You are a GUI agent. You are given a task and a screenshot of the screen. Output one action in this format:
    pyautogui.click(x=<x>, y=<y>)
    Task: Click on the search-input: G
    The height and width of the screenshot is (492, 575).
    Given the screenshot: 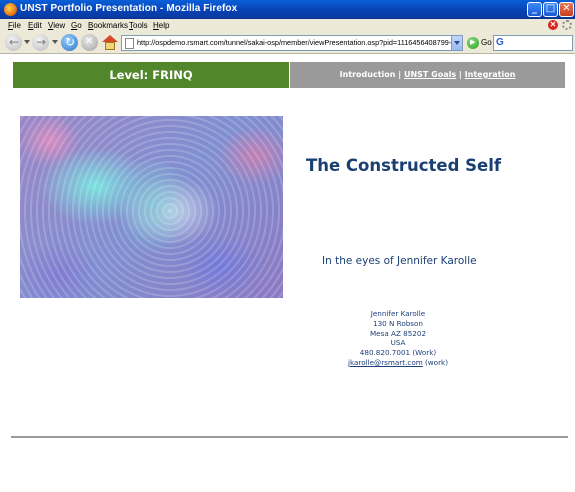 What is the action you would take?
    pyautogui.click(x=533, y=43)
    